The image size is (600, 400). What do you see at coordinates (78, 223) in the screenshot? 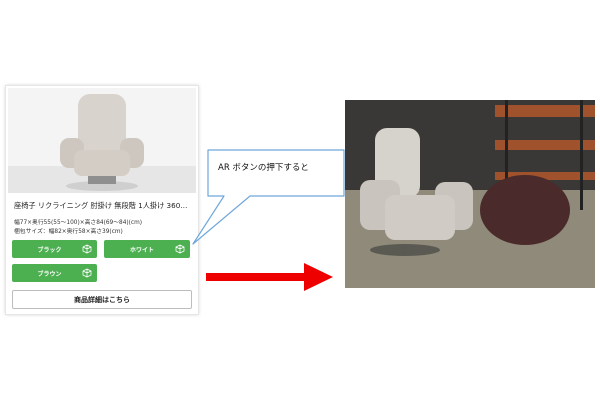
I see `product-dimensions: 幅77×奥行55(55〜100)×高さ84(69〜84)(cm)` at bounding box center [78, 223].